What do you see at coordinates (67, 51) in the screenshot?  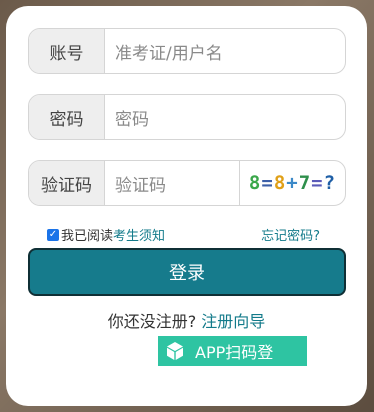 I see `account-label: 账号` at bounding box center [67, 51].